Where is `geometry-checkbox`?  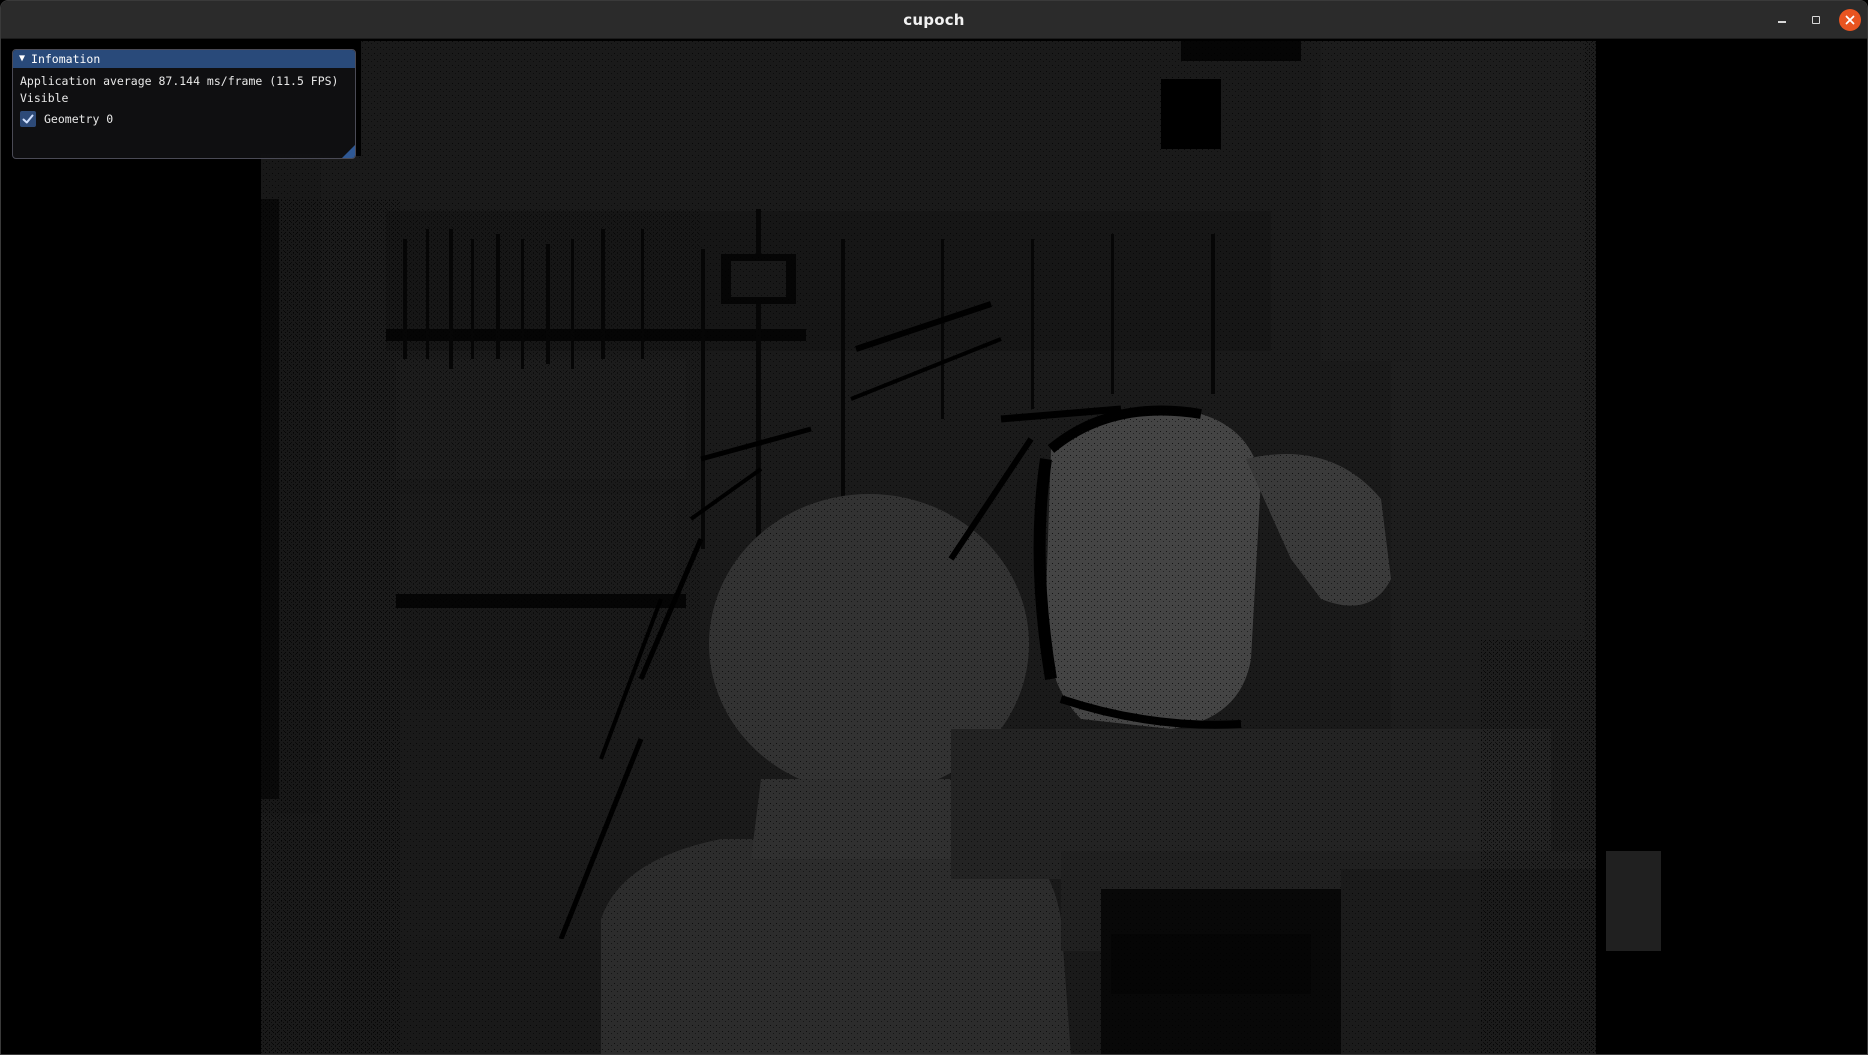 geometry-checkbox is located at coordinates (28, 119).